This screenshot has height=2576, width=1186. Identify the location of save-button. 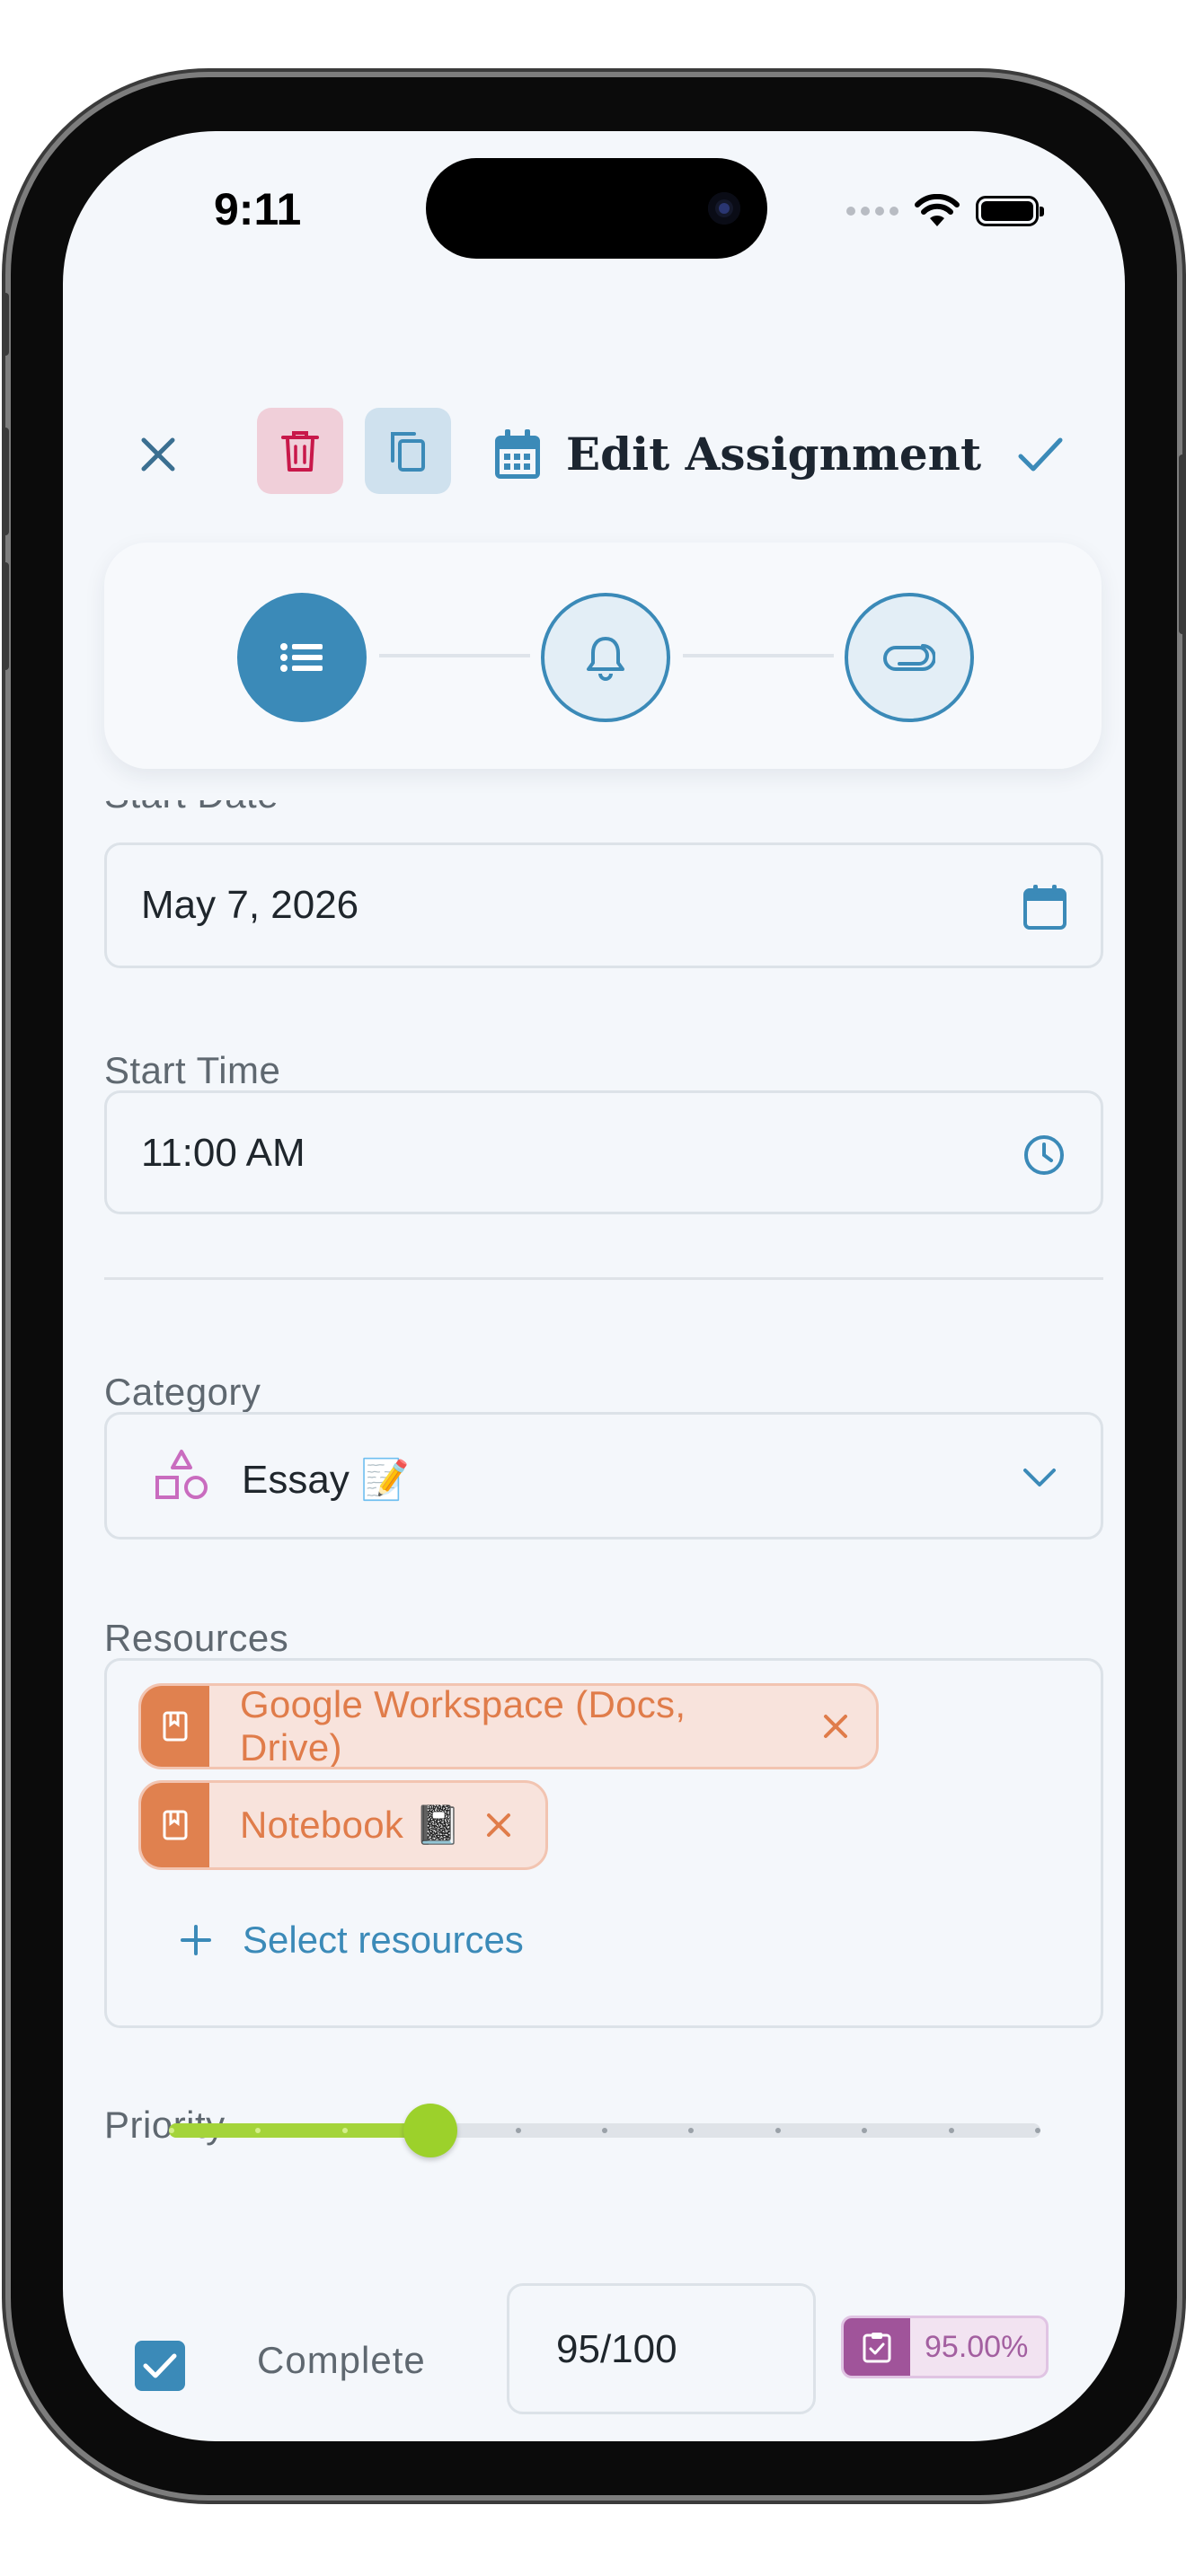
(1040, 454).